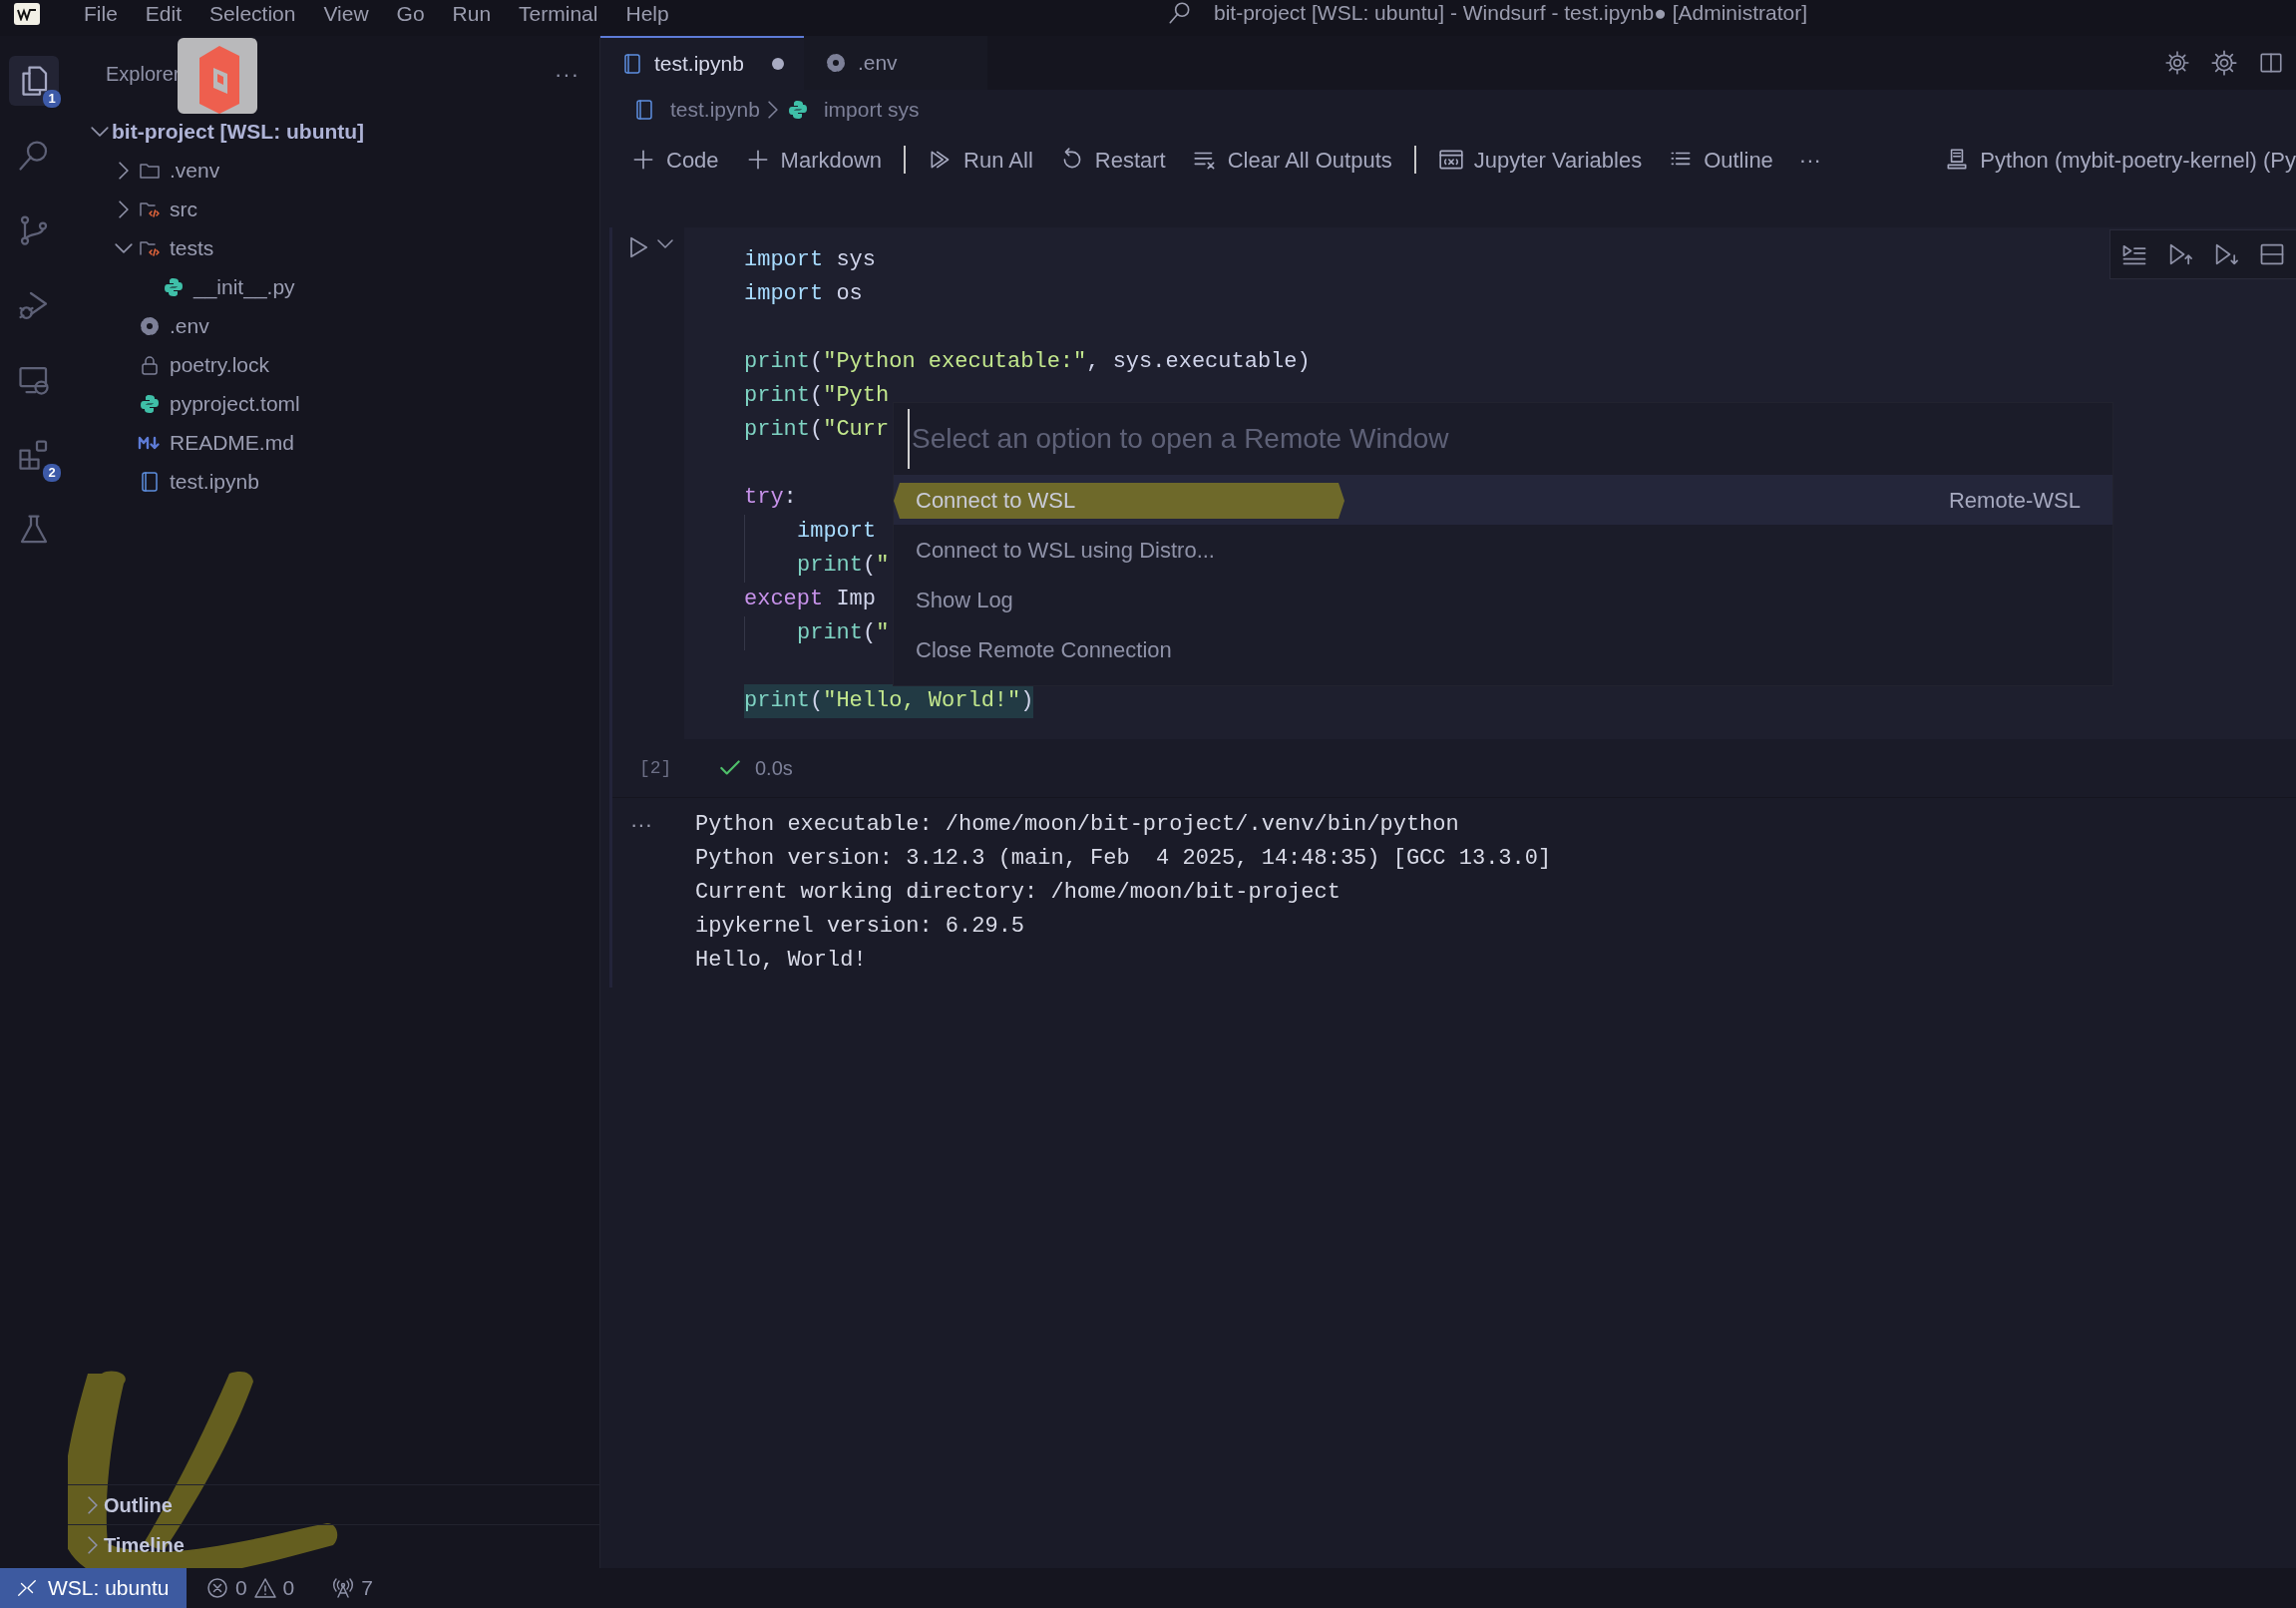 This screenshot has width=2296, height=1608. I want to click on output-line: ipykernel version: 6.29.5, so click(860, 927).